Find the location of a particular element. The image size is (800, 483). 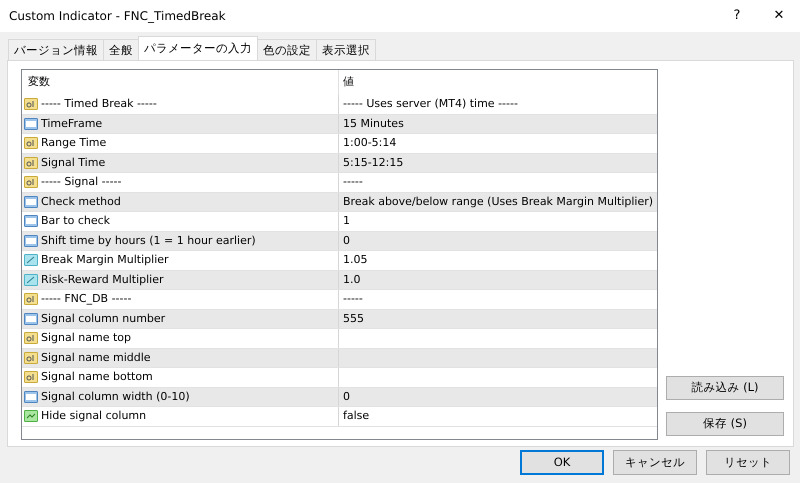

help-button: ? is located at coordinates (737, 16).